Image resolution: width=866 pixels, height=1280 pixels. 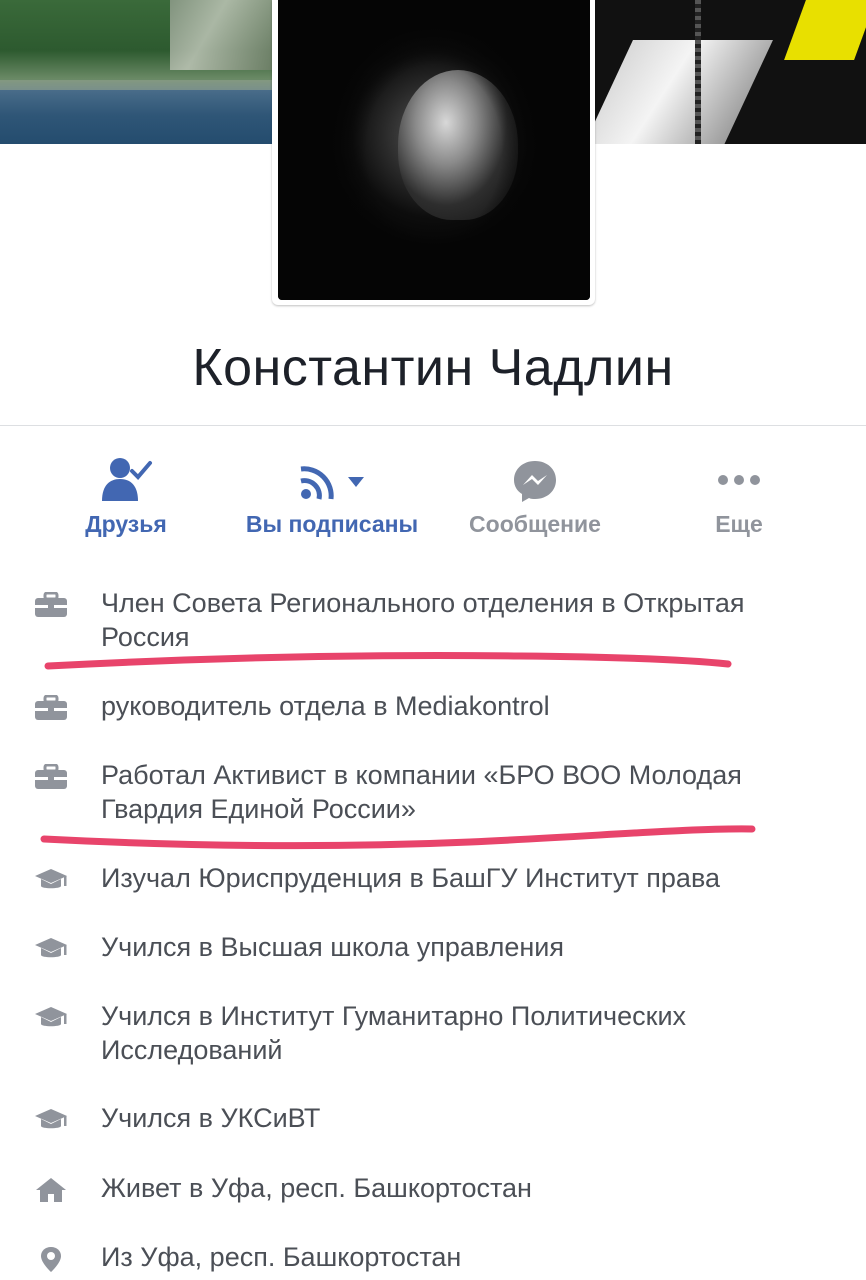 I want to click on cover-photo-left, so click(x=136, y=72).